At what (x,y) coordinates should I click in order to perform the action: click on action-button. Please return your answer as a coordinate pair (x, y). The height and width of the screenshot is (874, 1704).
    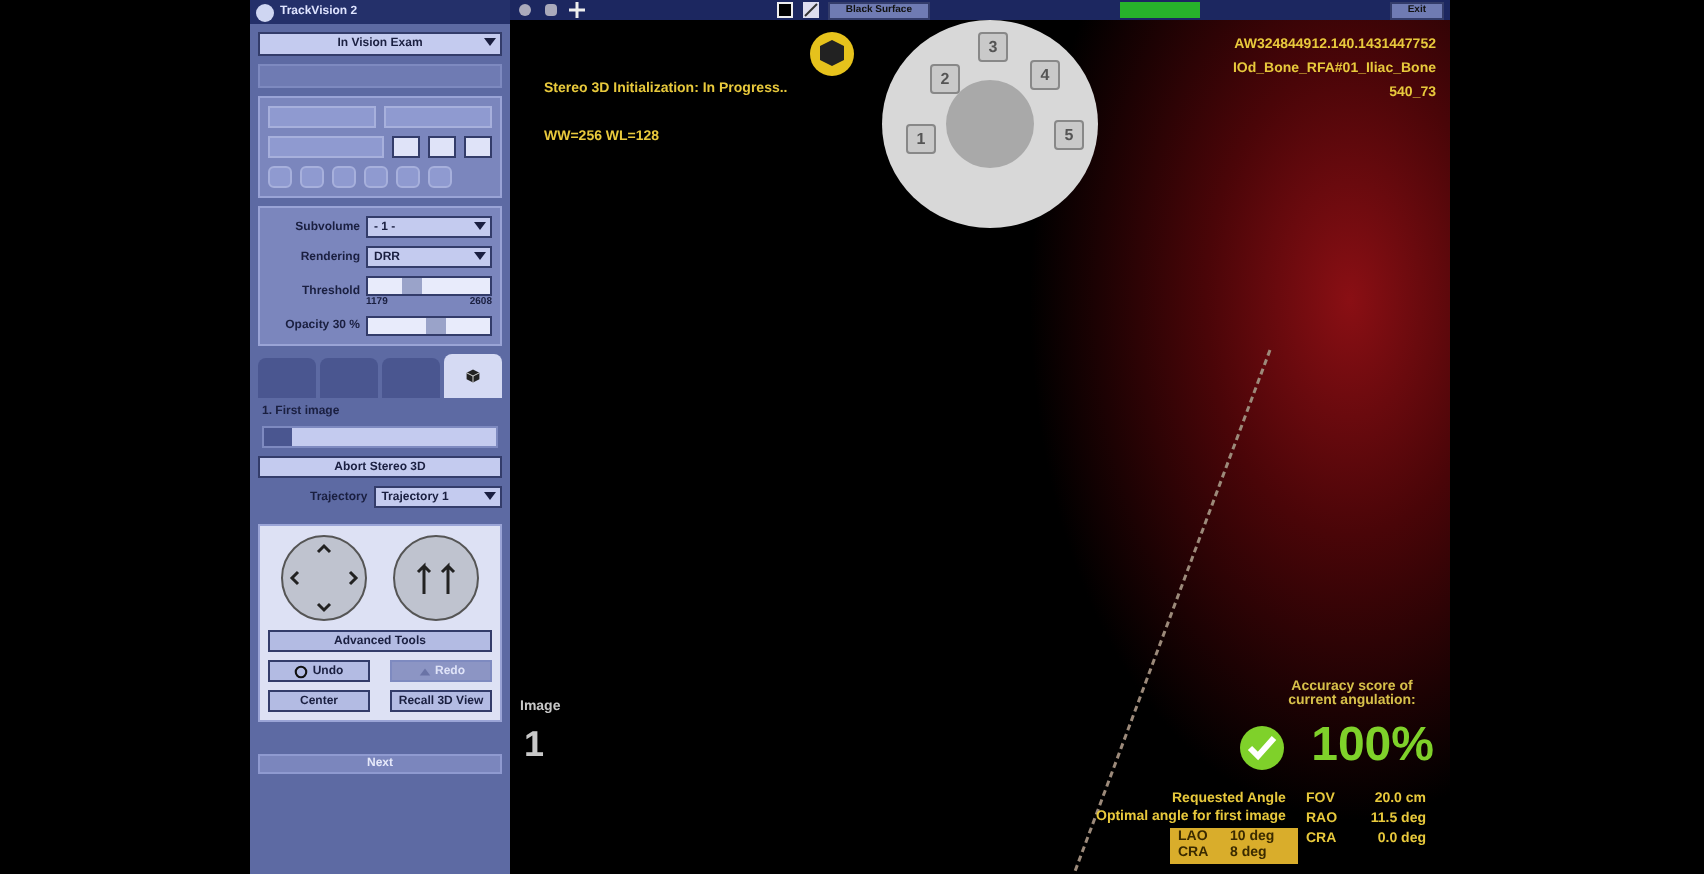
    Looking at the image, I should click on (1159, 10).